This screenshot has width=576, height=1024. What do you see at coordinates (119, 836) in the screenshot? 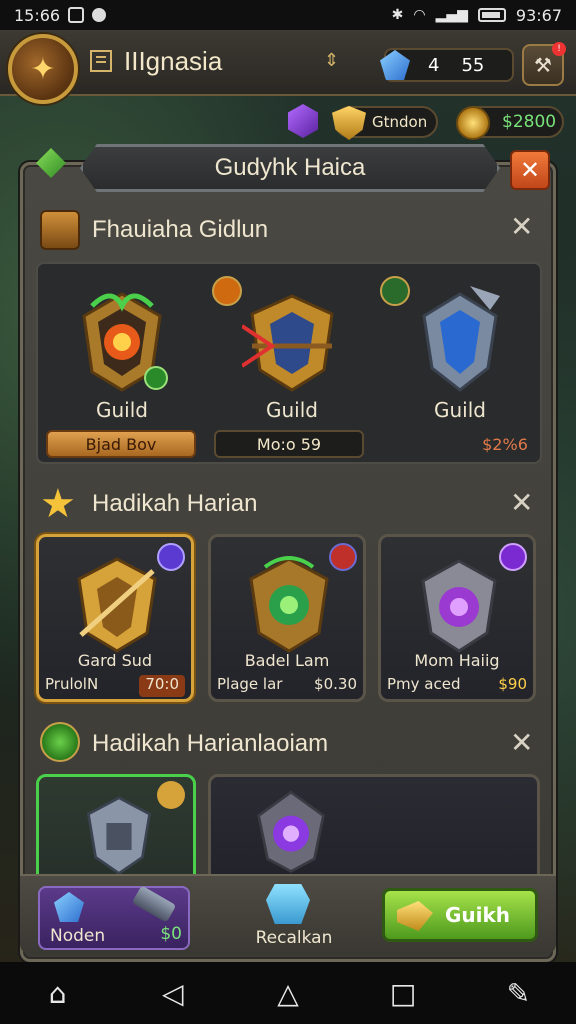
I see `steel-gauntlet-icon` at bounding box center [119, 836].